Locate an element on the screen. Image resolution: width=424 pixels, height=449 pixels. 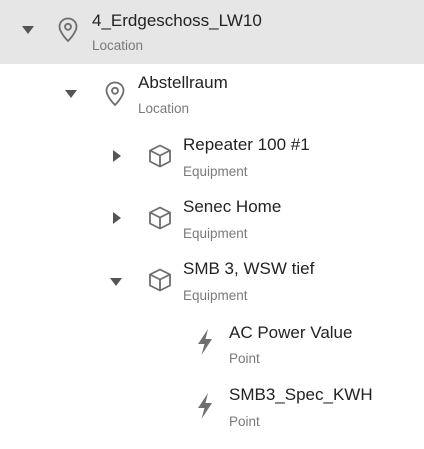
tree-node-smb3-spec-kwh: SMB3_Spec_KWH Point is located at coordinates (212, 406).